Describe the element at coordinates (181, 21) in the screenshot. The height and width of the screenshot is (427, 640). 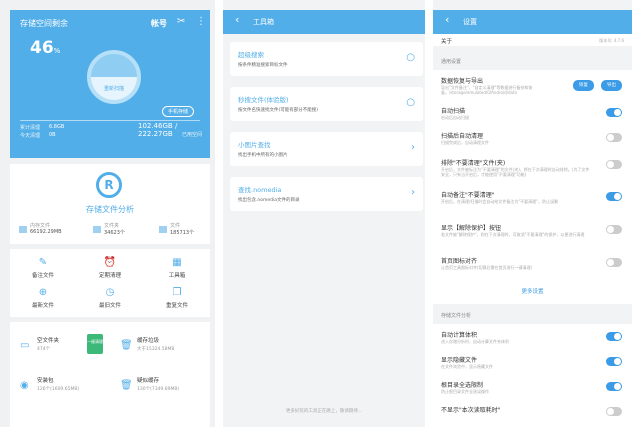
I see `tools-icon: ✂` at that location.